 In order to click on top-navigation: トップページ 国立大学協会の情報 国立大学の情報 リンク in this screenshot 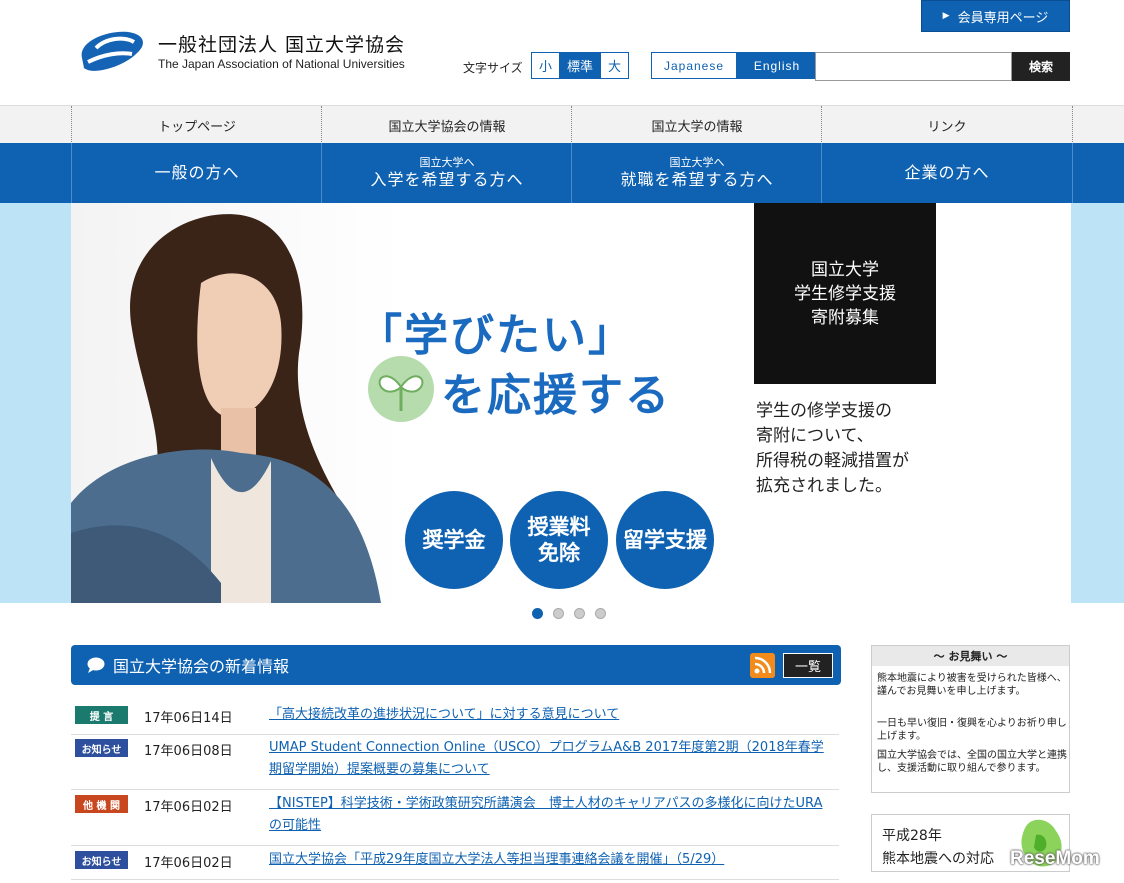, I will do `click(562, 124)`.